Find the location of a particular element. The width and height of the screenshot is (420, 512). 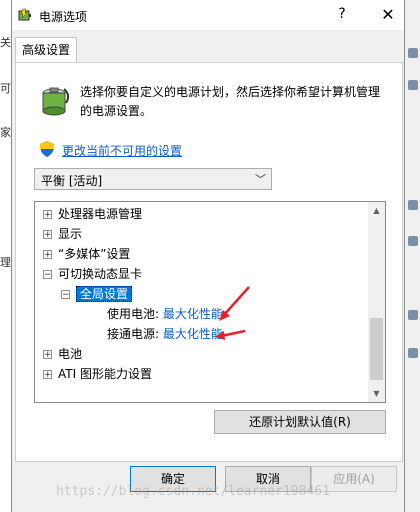

tree-item-label: 全局设置 is located at coordinates (104, 294).